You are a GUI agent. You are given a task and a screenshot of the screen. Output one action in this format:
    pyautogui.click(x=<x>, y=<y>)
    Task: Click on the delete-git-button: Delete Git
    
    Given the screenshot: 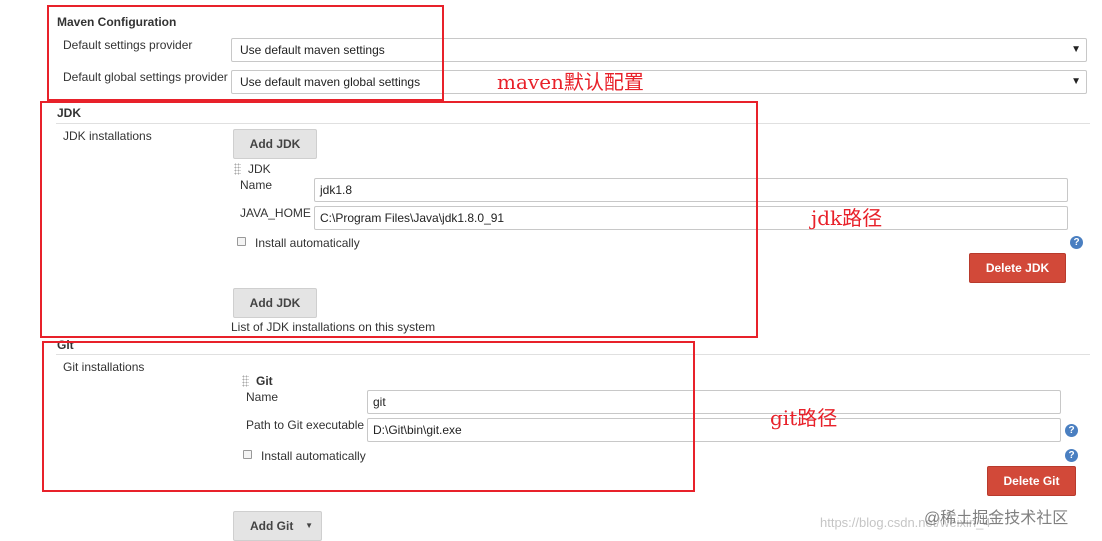 What is the action you would take?
    pyautogui.click(x=1031, y=481)
    